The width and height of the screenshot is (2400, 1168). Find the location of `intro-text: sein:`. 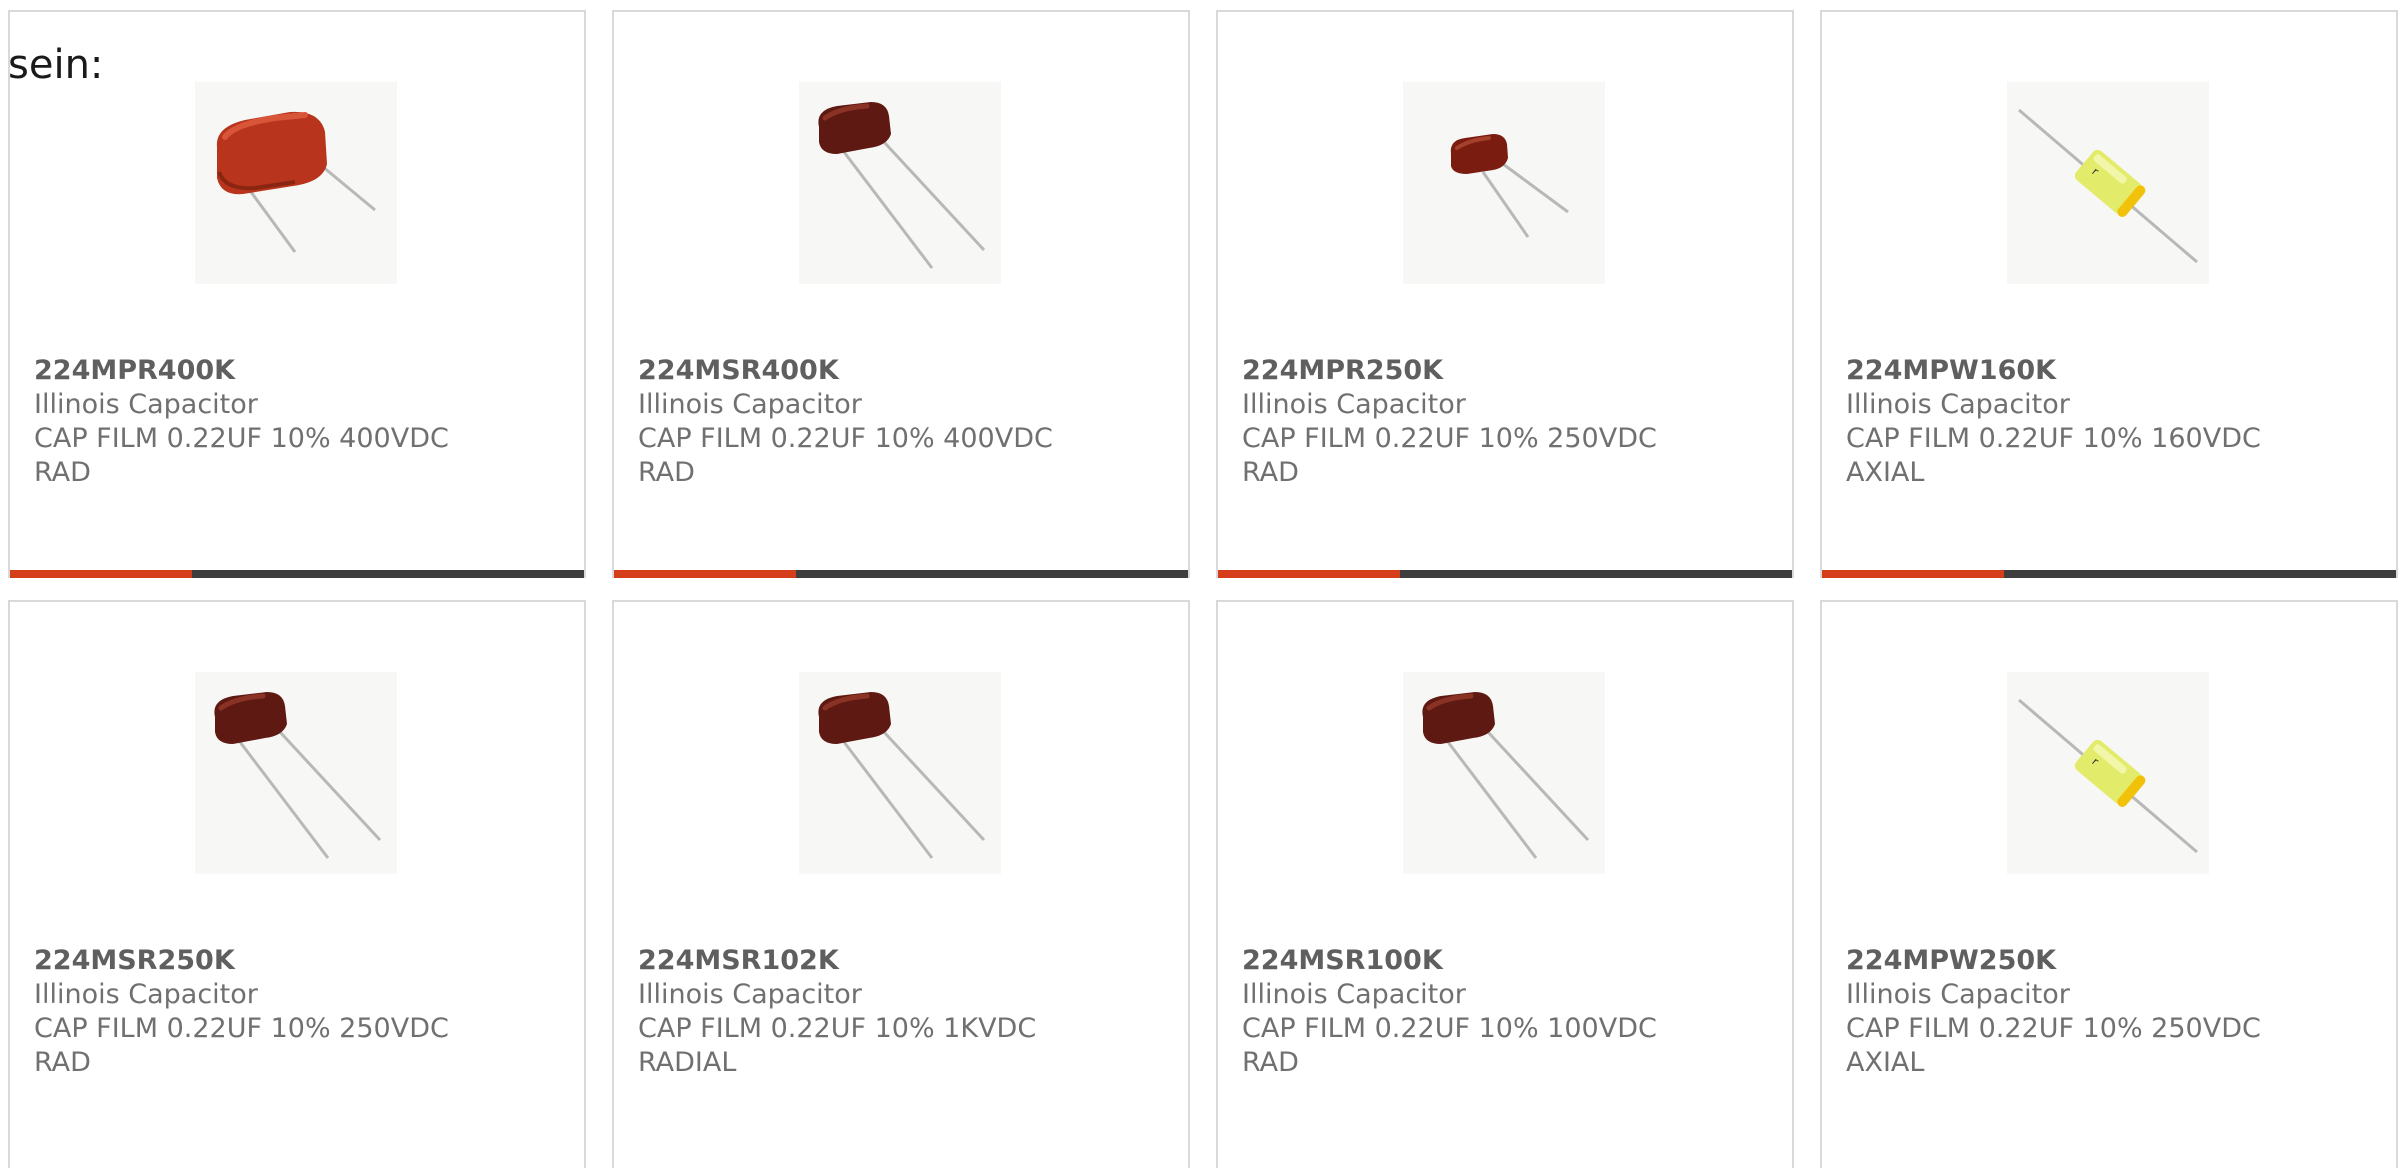

intro-text: sein: is located at coordinates (56, 65).